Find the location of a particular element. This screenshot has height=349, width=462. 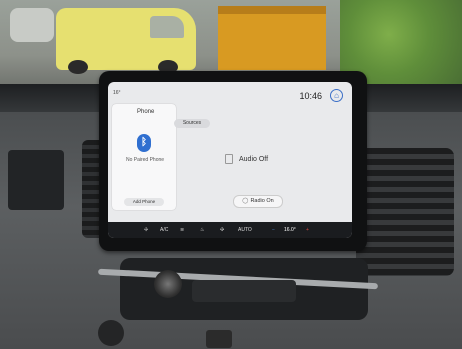

phone-card: Phone ᛒ No Paired Phone Add Phone is located at coordinates (144, 157).